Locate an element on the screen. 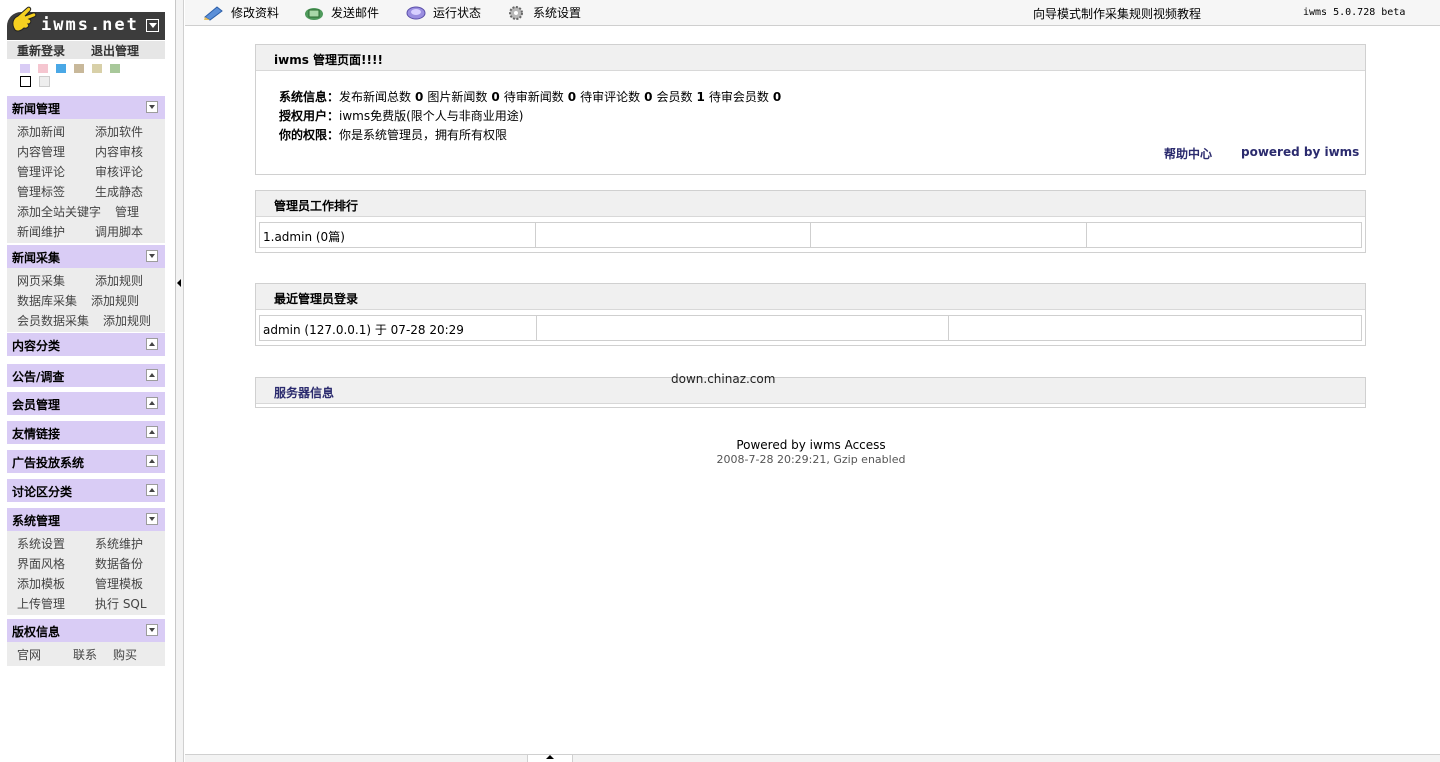 This screenshot has width=1440, height=762. sidebar-row: 上传管理 执行 SQL is located at coordinates (86, 603).